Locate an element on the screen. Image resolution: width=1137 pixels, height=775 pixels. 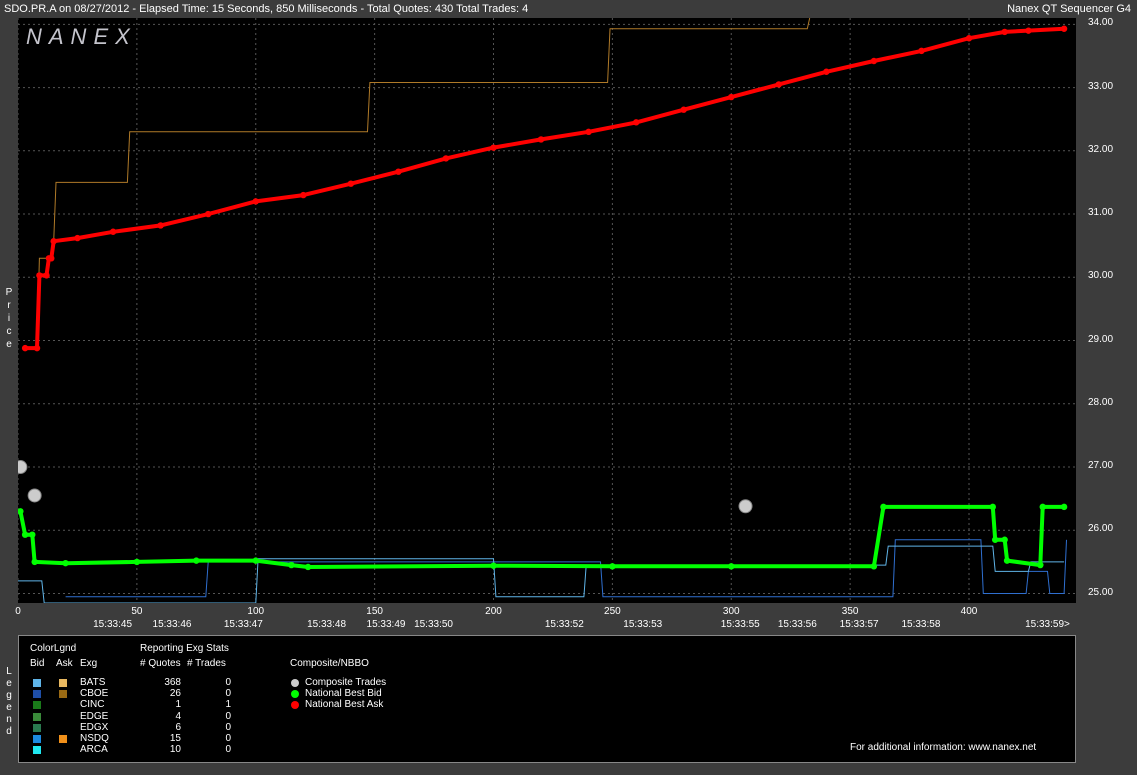
composite-label: Composite Trades is located at coordinates (346, 682).